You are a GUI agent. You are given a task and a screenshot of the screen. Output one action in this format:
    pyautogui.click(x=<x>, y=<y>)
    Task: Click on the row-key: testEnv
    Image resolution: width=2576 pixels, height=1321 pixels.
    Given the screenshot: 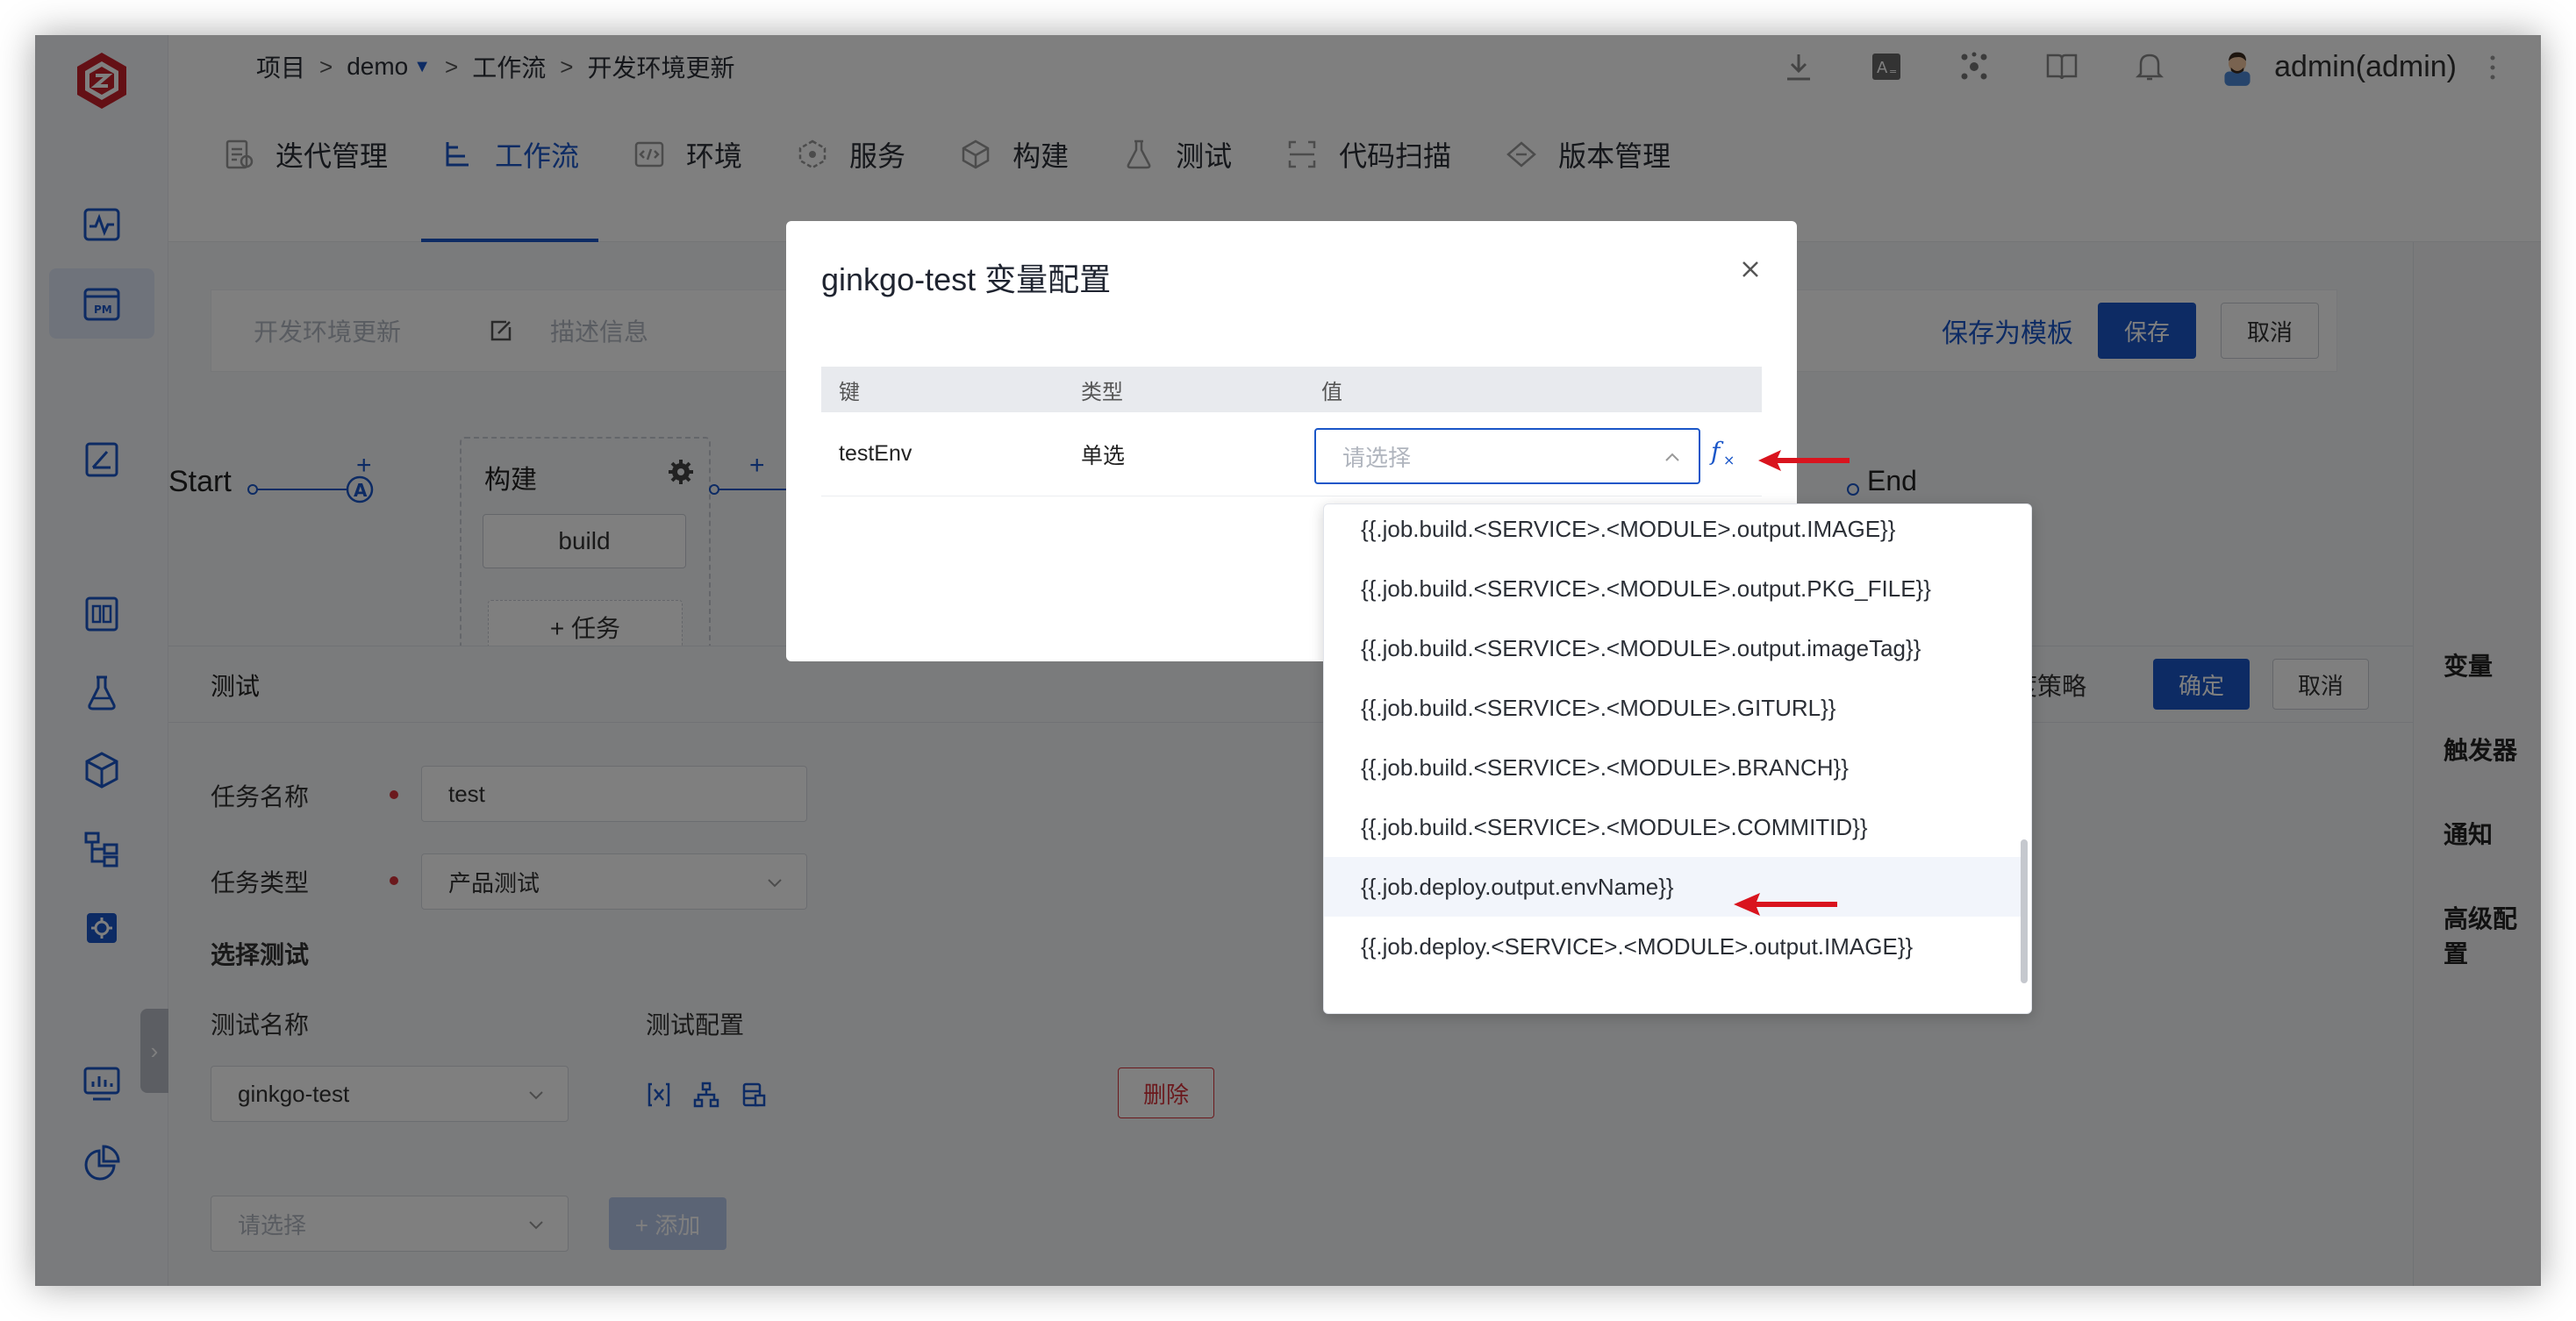 What is the action you would take?
    pyautogui.click(x=875, y=453)
    